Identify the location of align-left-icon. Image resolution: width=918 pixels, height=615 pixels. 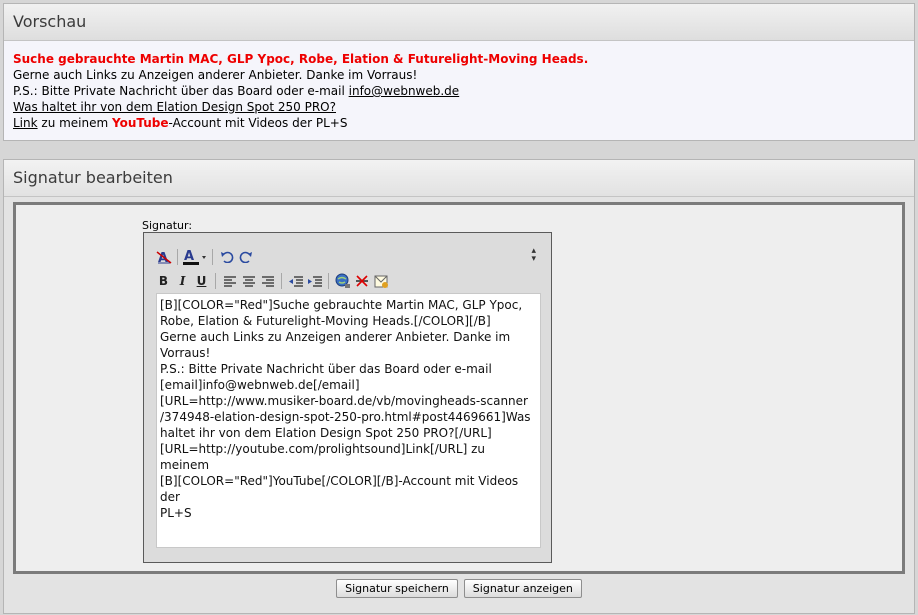
(229, 281).